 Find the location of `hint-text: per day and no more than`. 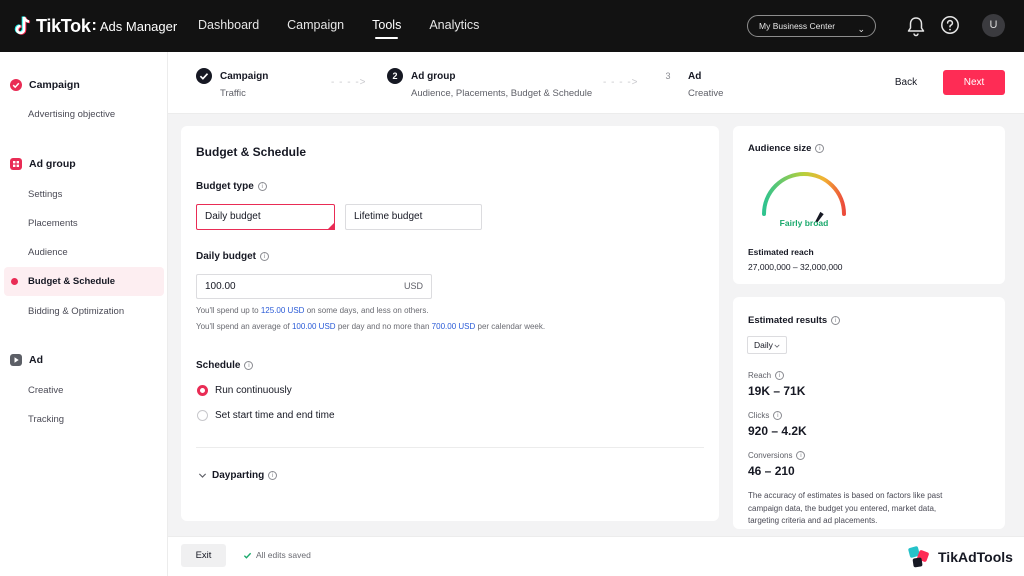

hint-text: per day and no more than is located at coordinates (383, 326).